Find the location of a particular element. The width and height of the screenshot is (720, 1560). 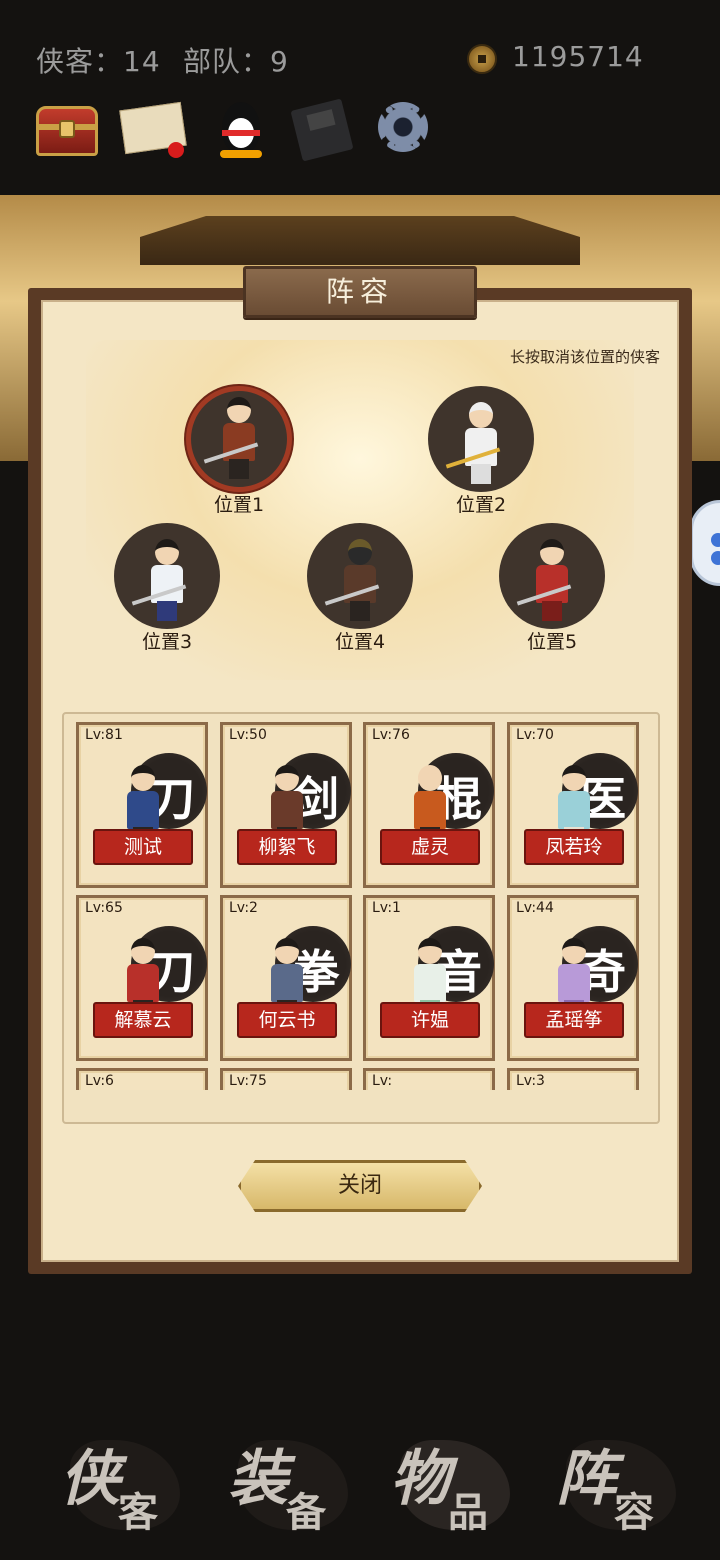

hero-card: Lv:1 音 许媪 is located at coordinates (429, 978).